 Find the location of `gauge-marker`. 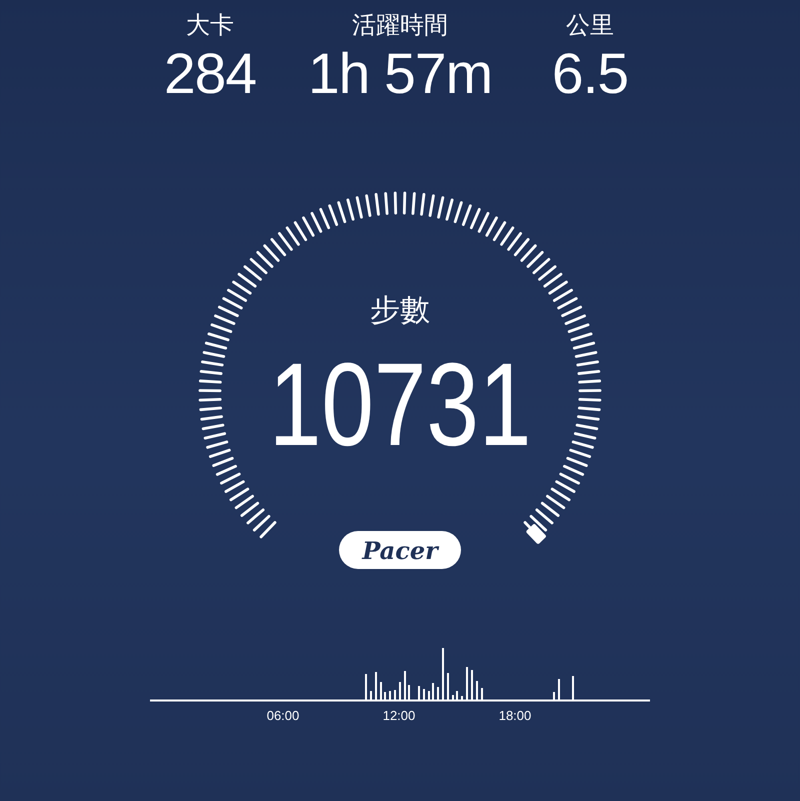

gauge-marker is located at coordinates (536, 534).